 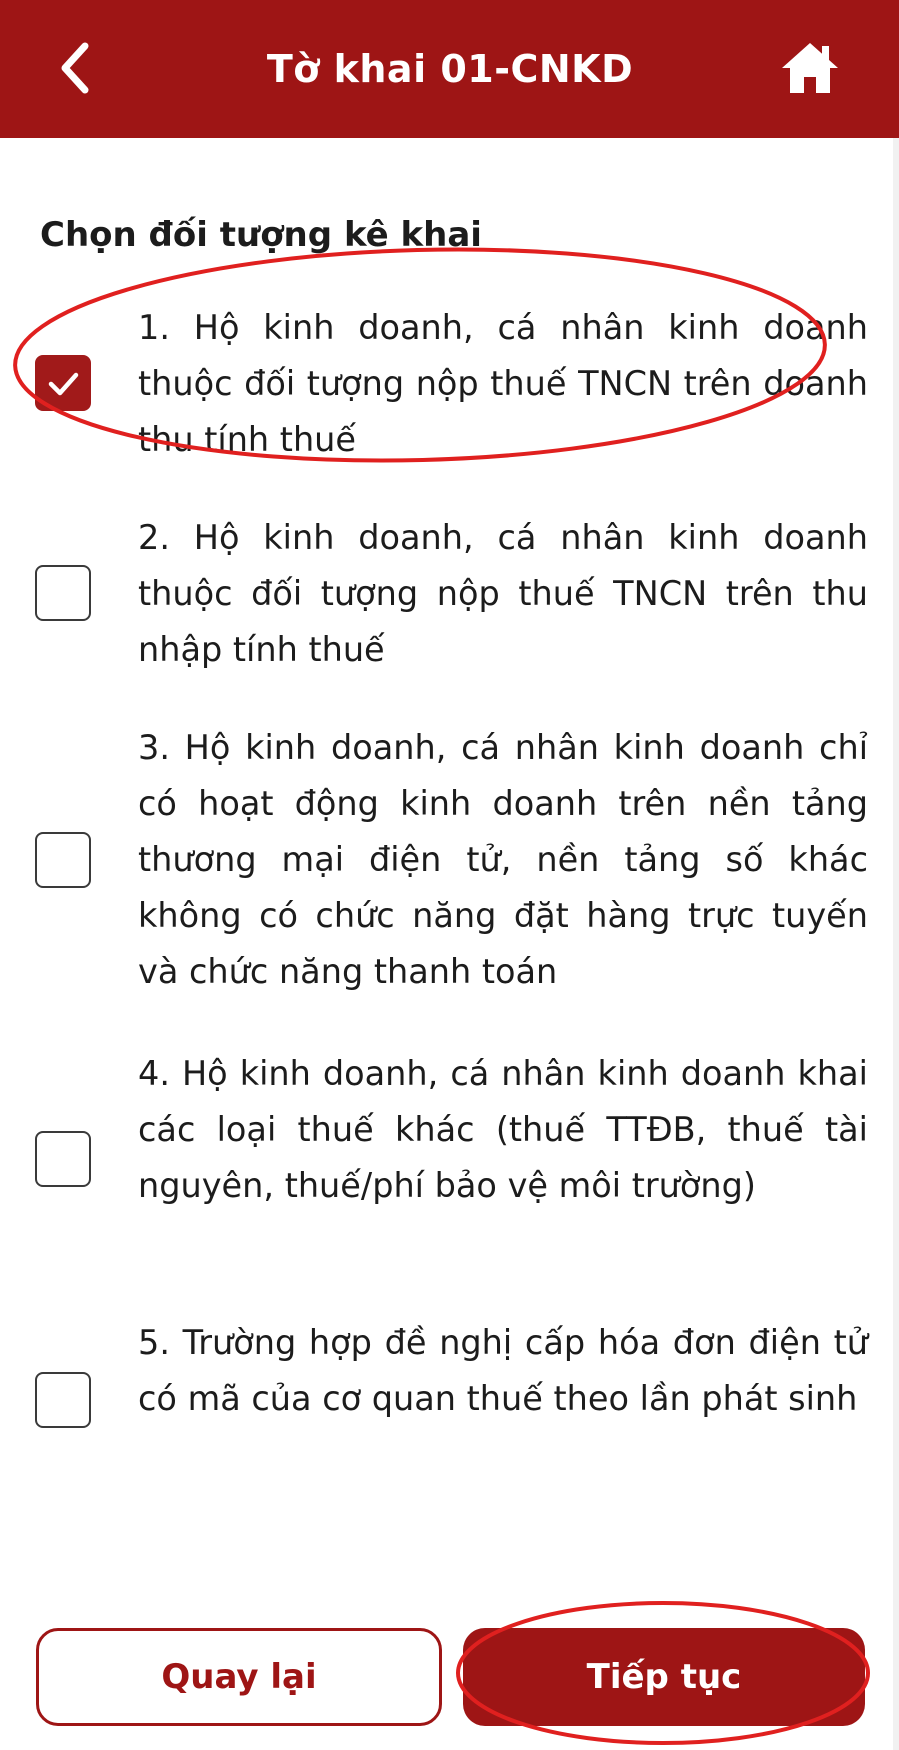 I want to click on page-title: Tờ khai 01-CNKD, so click(x=450, y=69).